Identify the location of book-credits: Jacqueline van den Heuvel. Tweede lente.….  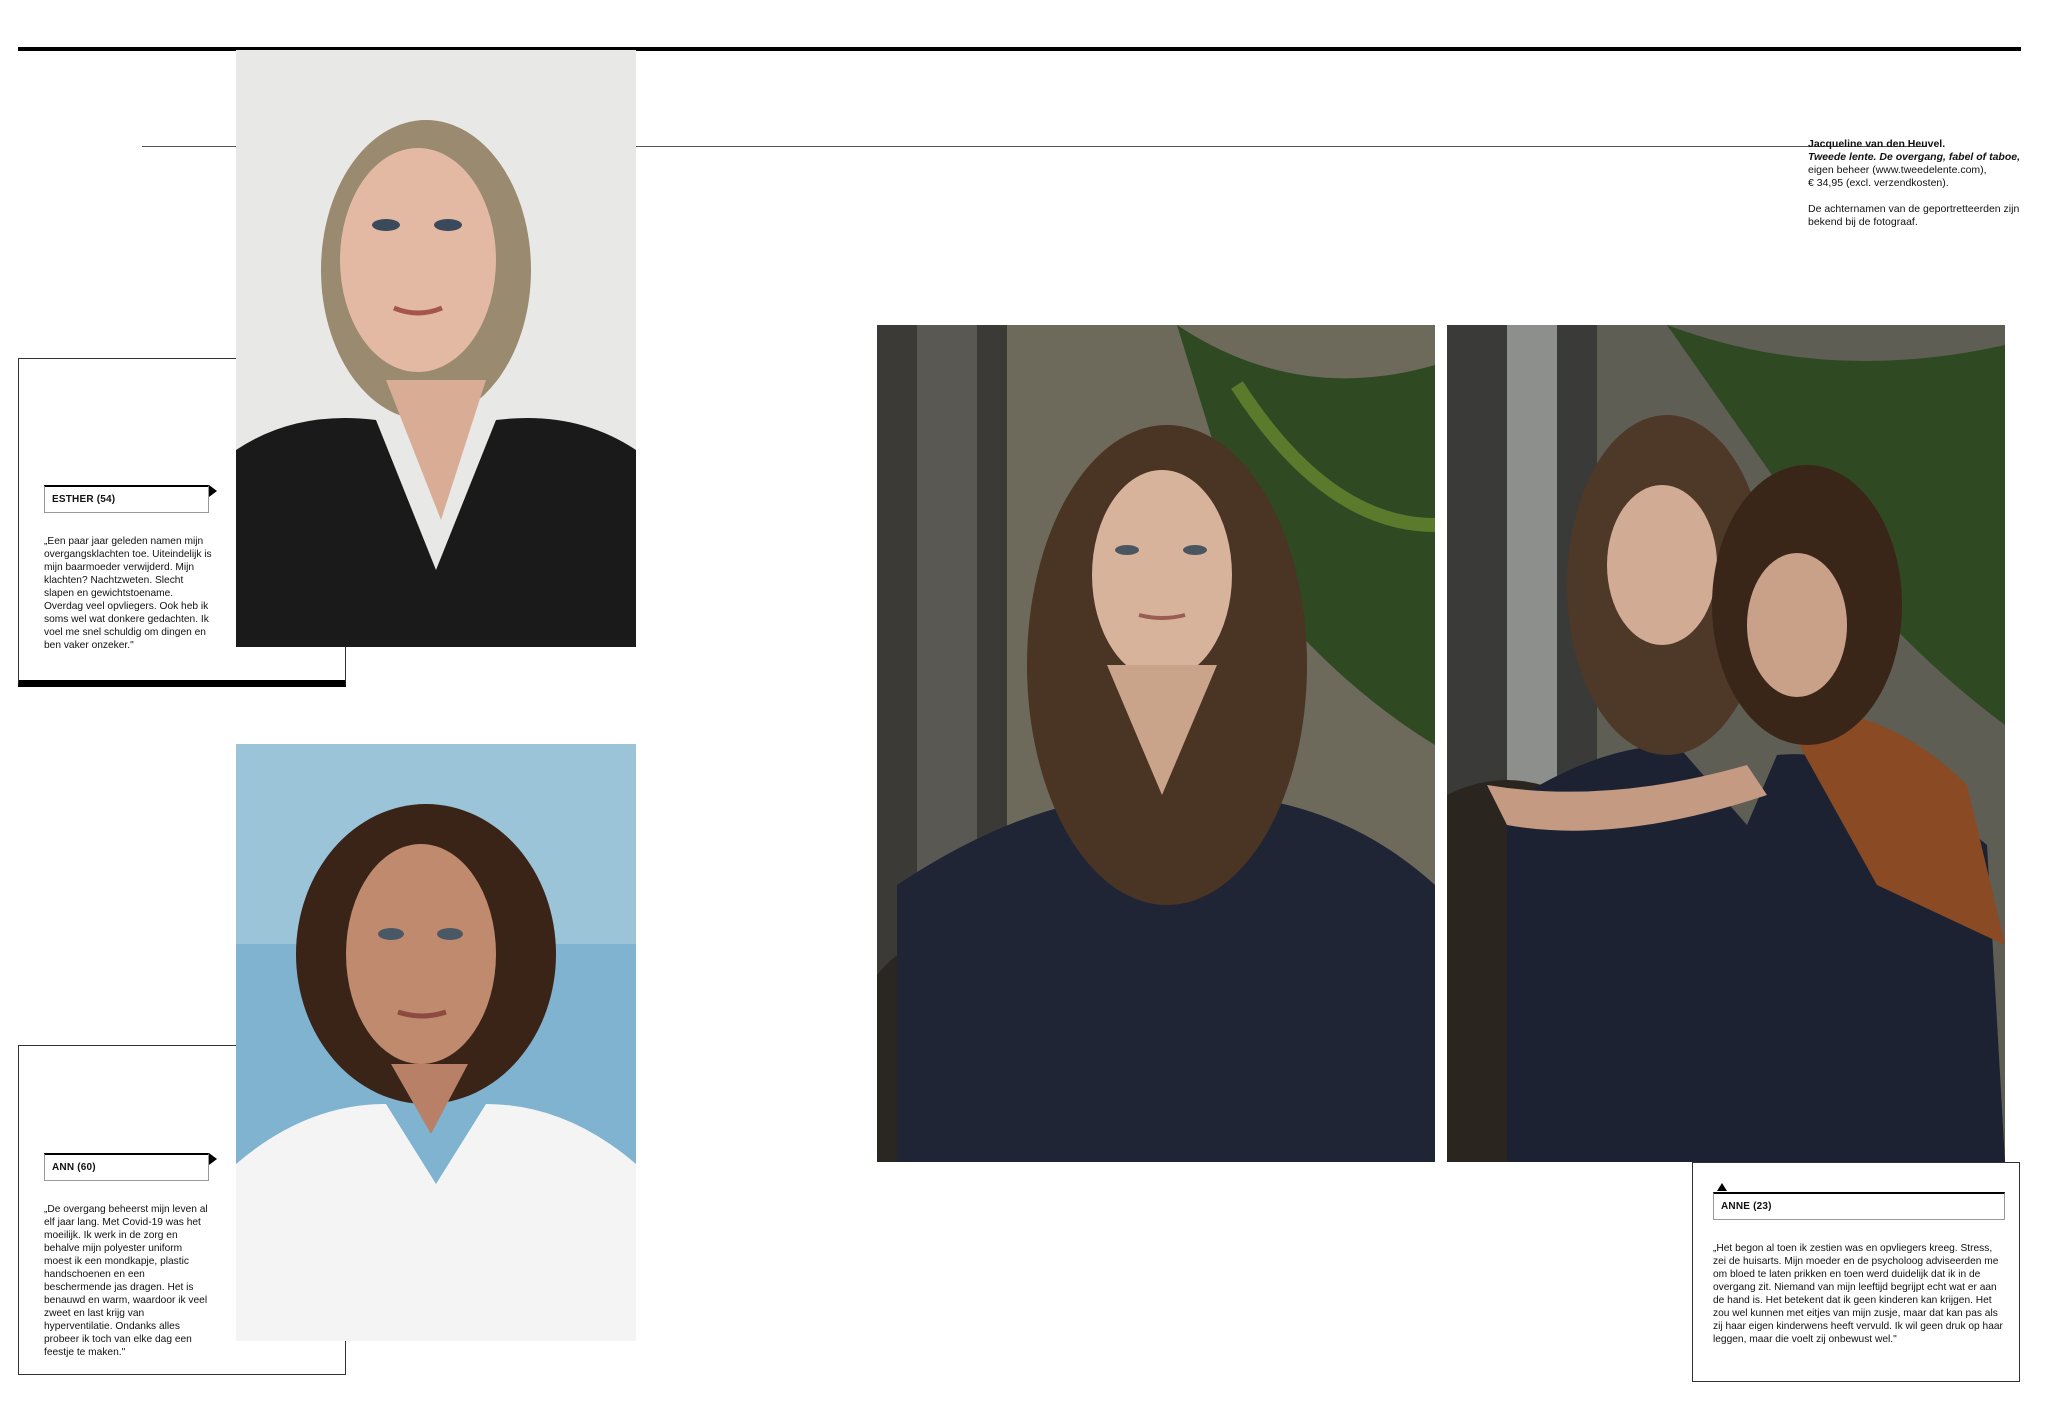
(1914, 183).